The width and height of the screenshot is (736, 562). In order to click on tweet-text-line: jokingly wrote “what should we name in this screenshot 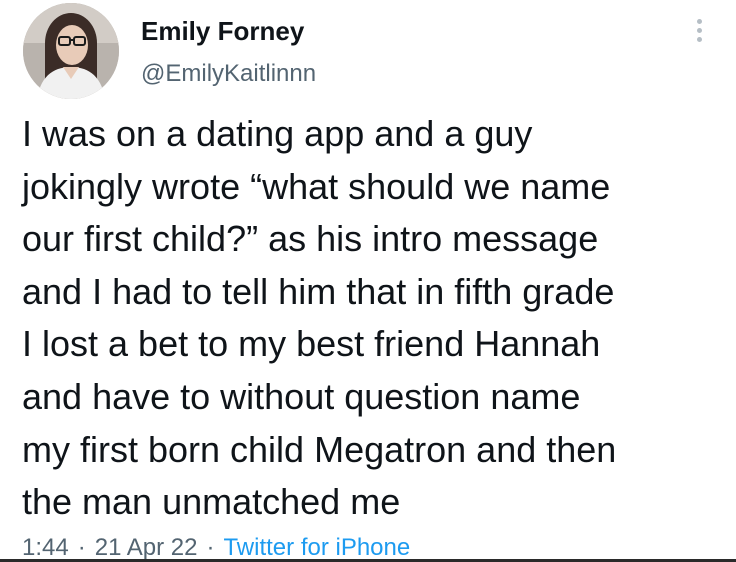, I will do `click(316, 186)`.